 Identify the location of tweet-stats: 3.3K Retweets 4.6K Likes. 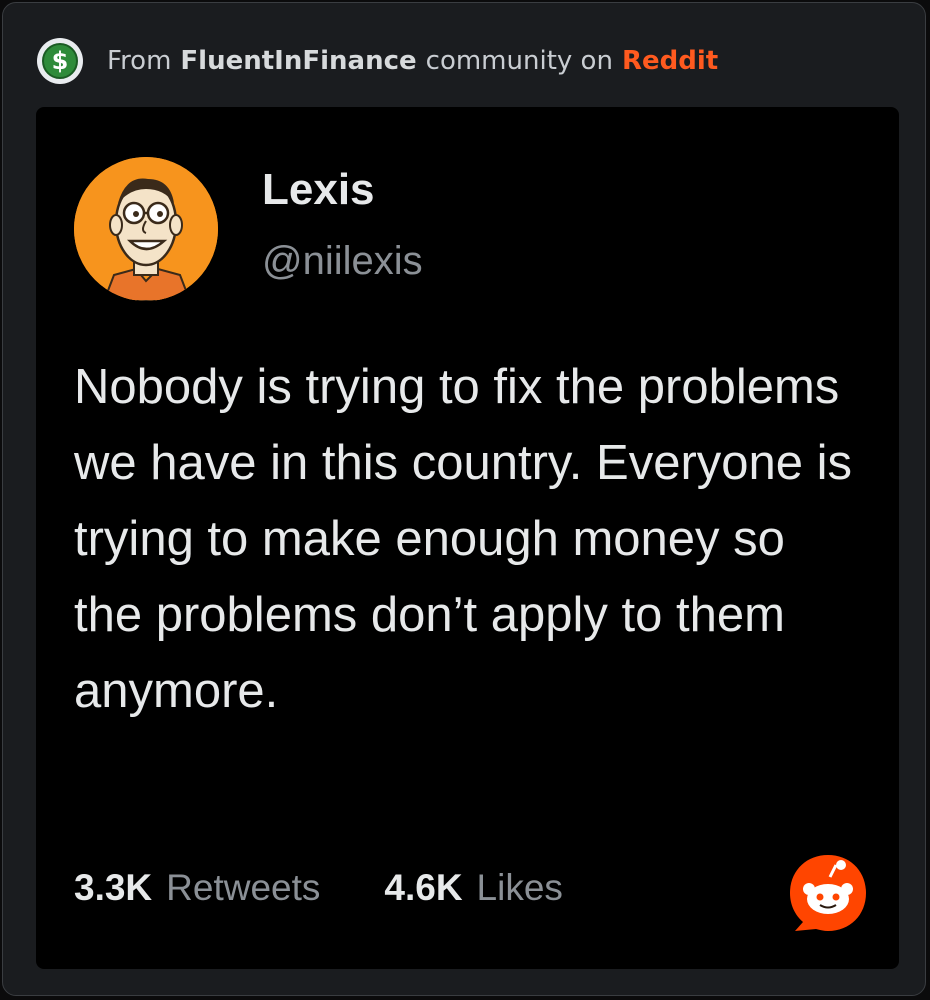
(318, 888).